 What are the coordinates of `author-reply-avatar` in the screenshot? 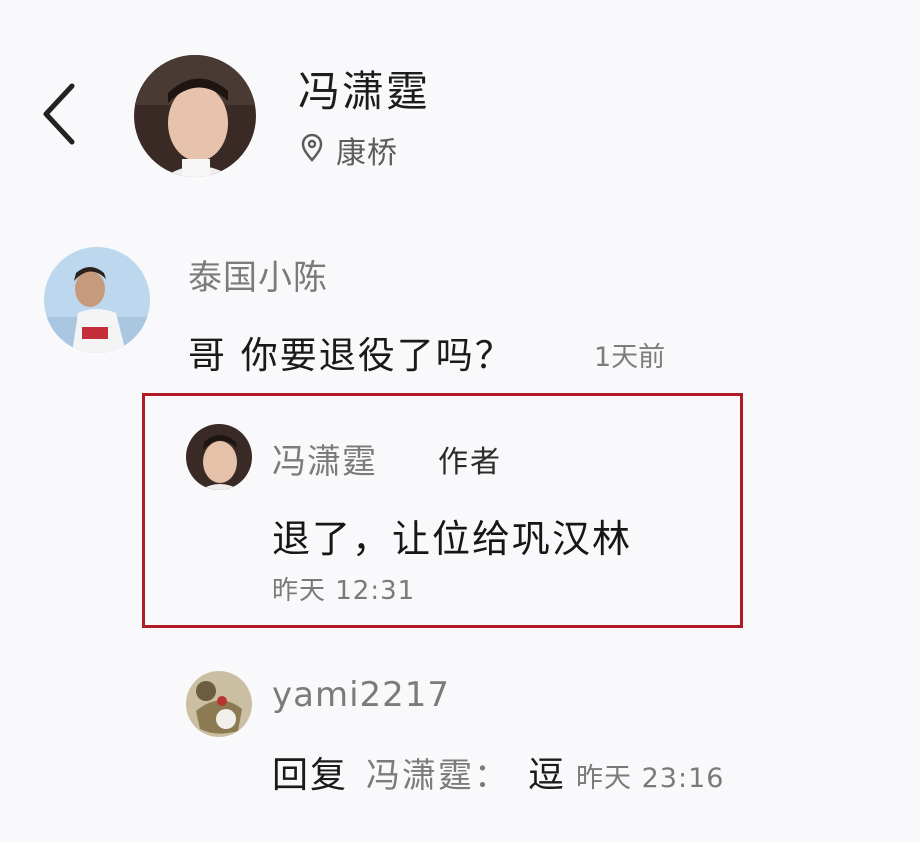 It's located at (219, 457).